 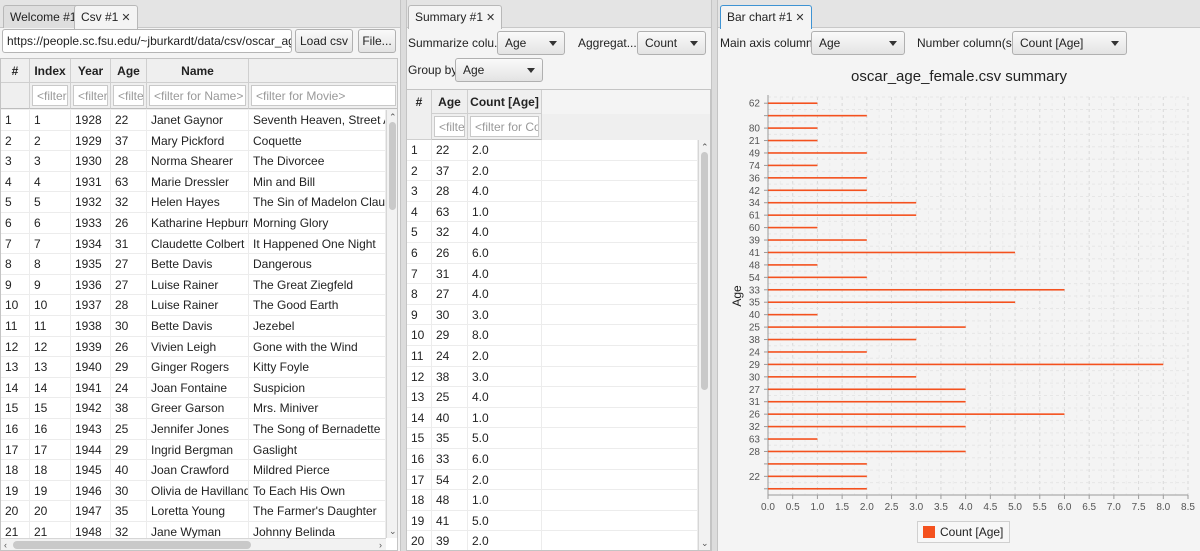 What do you see at coordinates (198, 140) in the screenshot?
I see `table-cell: Mary Pickford` at bounding box center [198, 140].